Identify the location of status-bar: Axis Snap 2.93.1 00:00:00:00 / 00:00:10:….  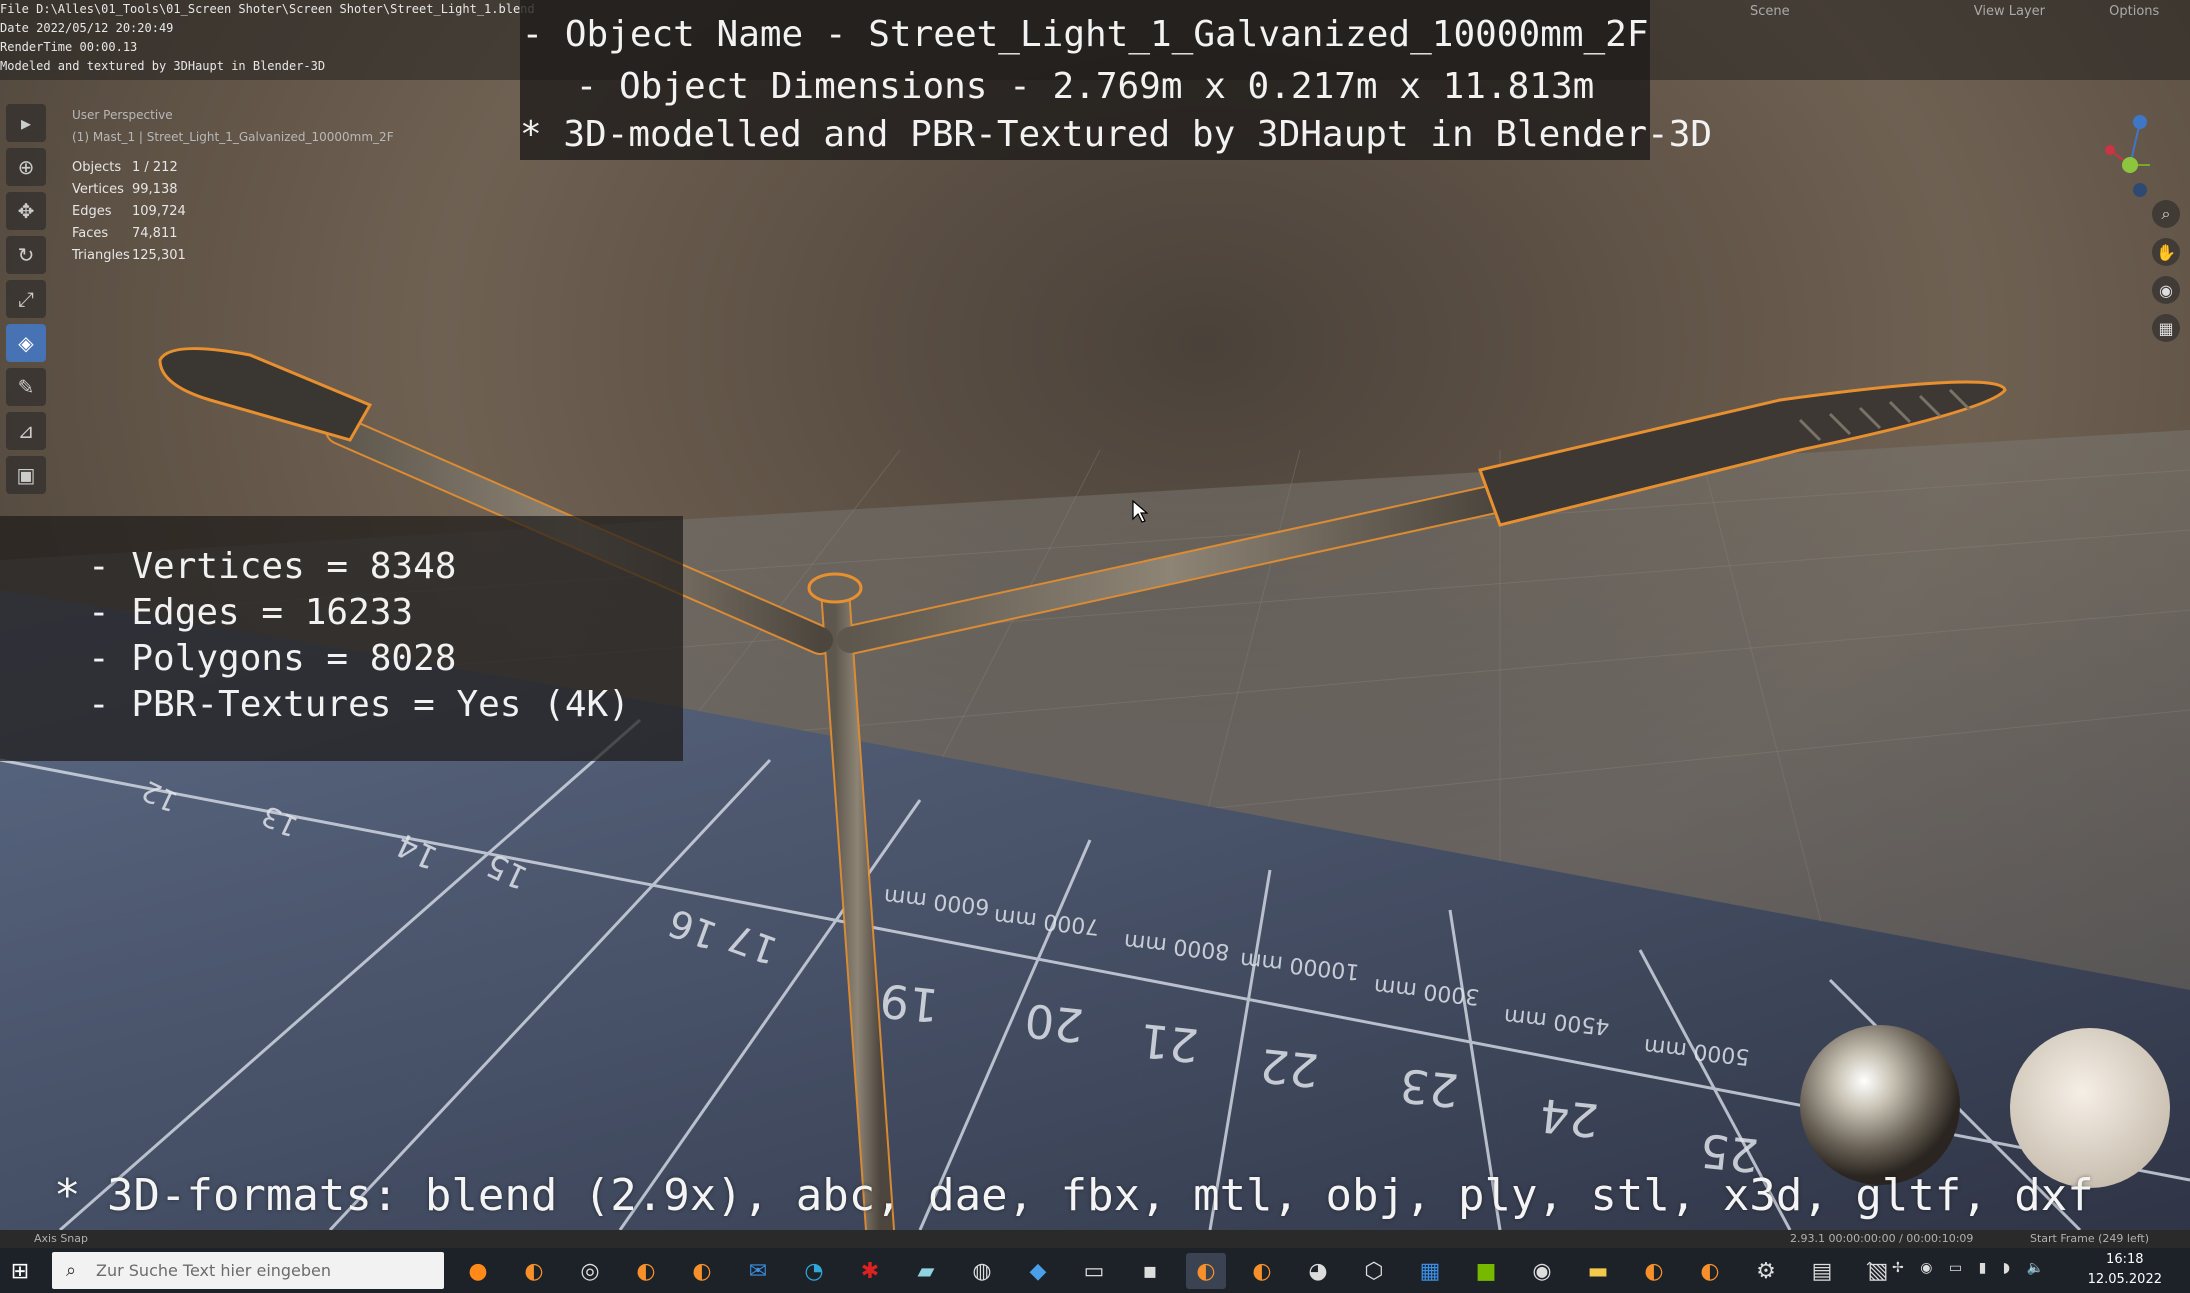
(1095, 1239).